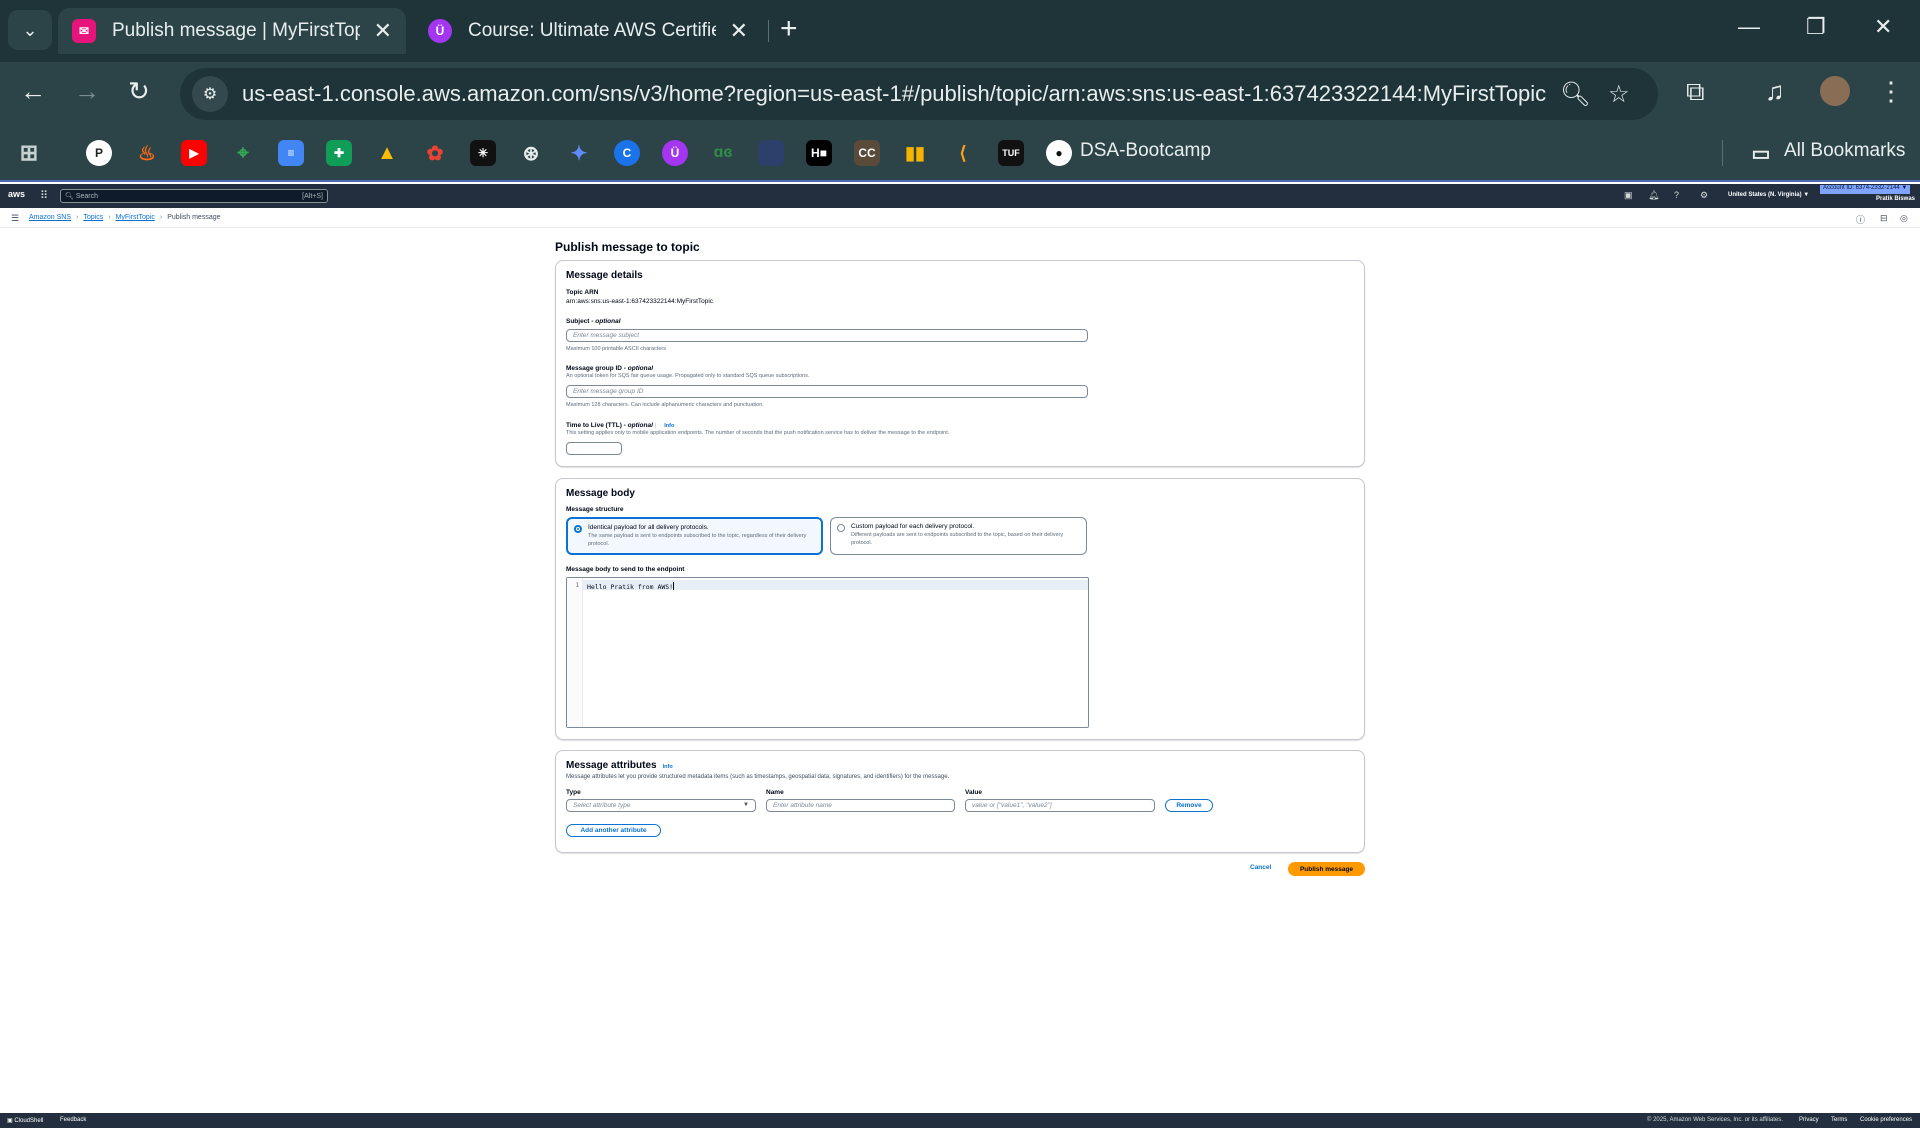  Describe the element at coordinates (1761, 153) in the screenshot. I see `folder-icon: ▭` at that location.